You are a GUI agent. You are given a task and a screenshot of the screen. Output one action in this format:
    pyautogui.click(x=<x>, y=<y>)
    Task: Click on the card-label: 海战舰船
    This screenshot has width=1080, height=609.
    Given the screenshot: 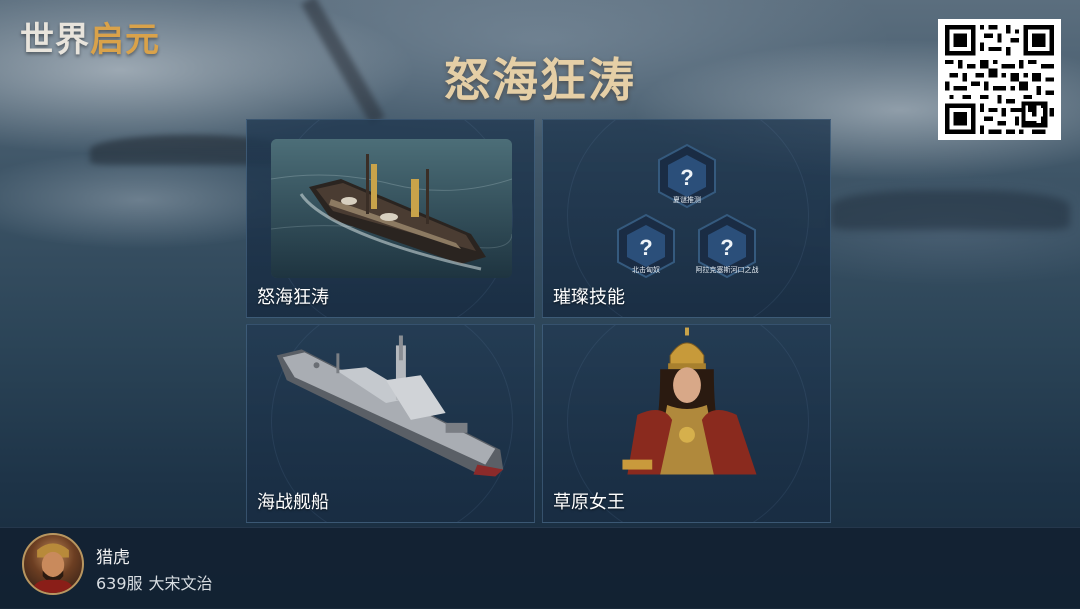 What is the action you would take?
    pyautogui.click(x=293, y=502)
    